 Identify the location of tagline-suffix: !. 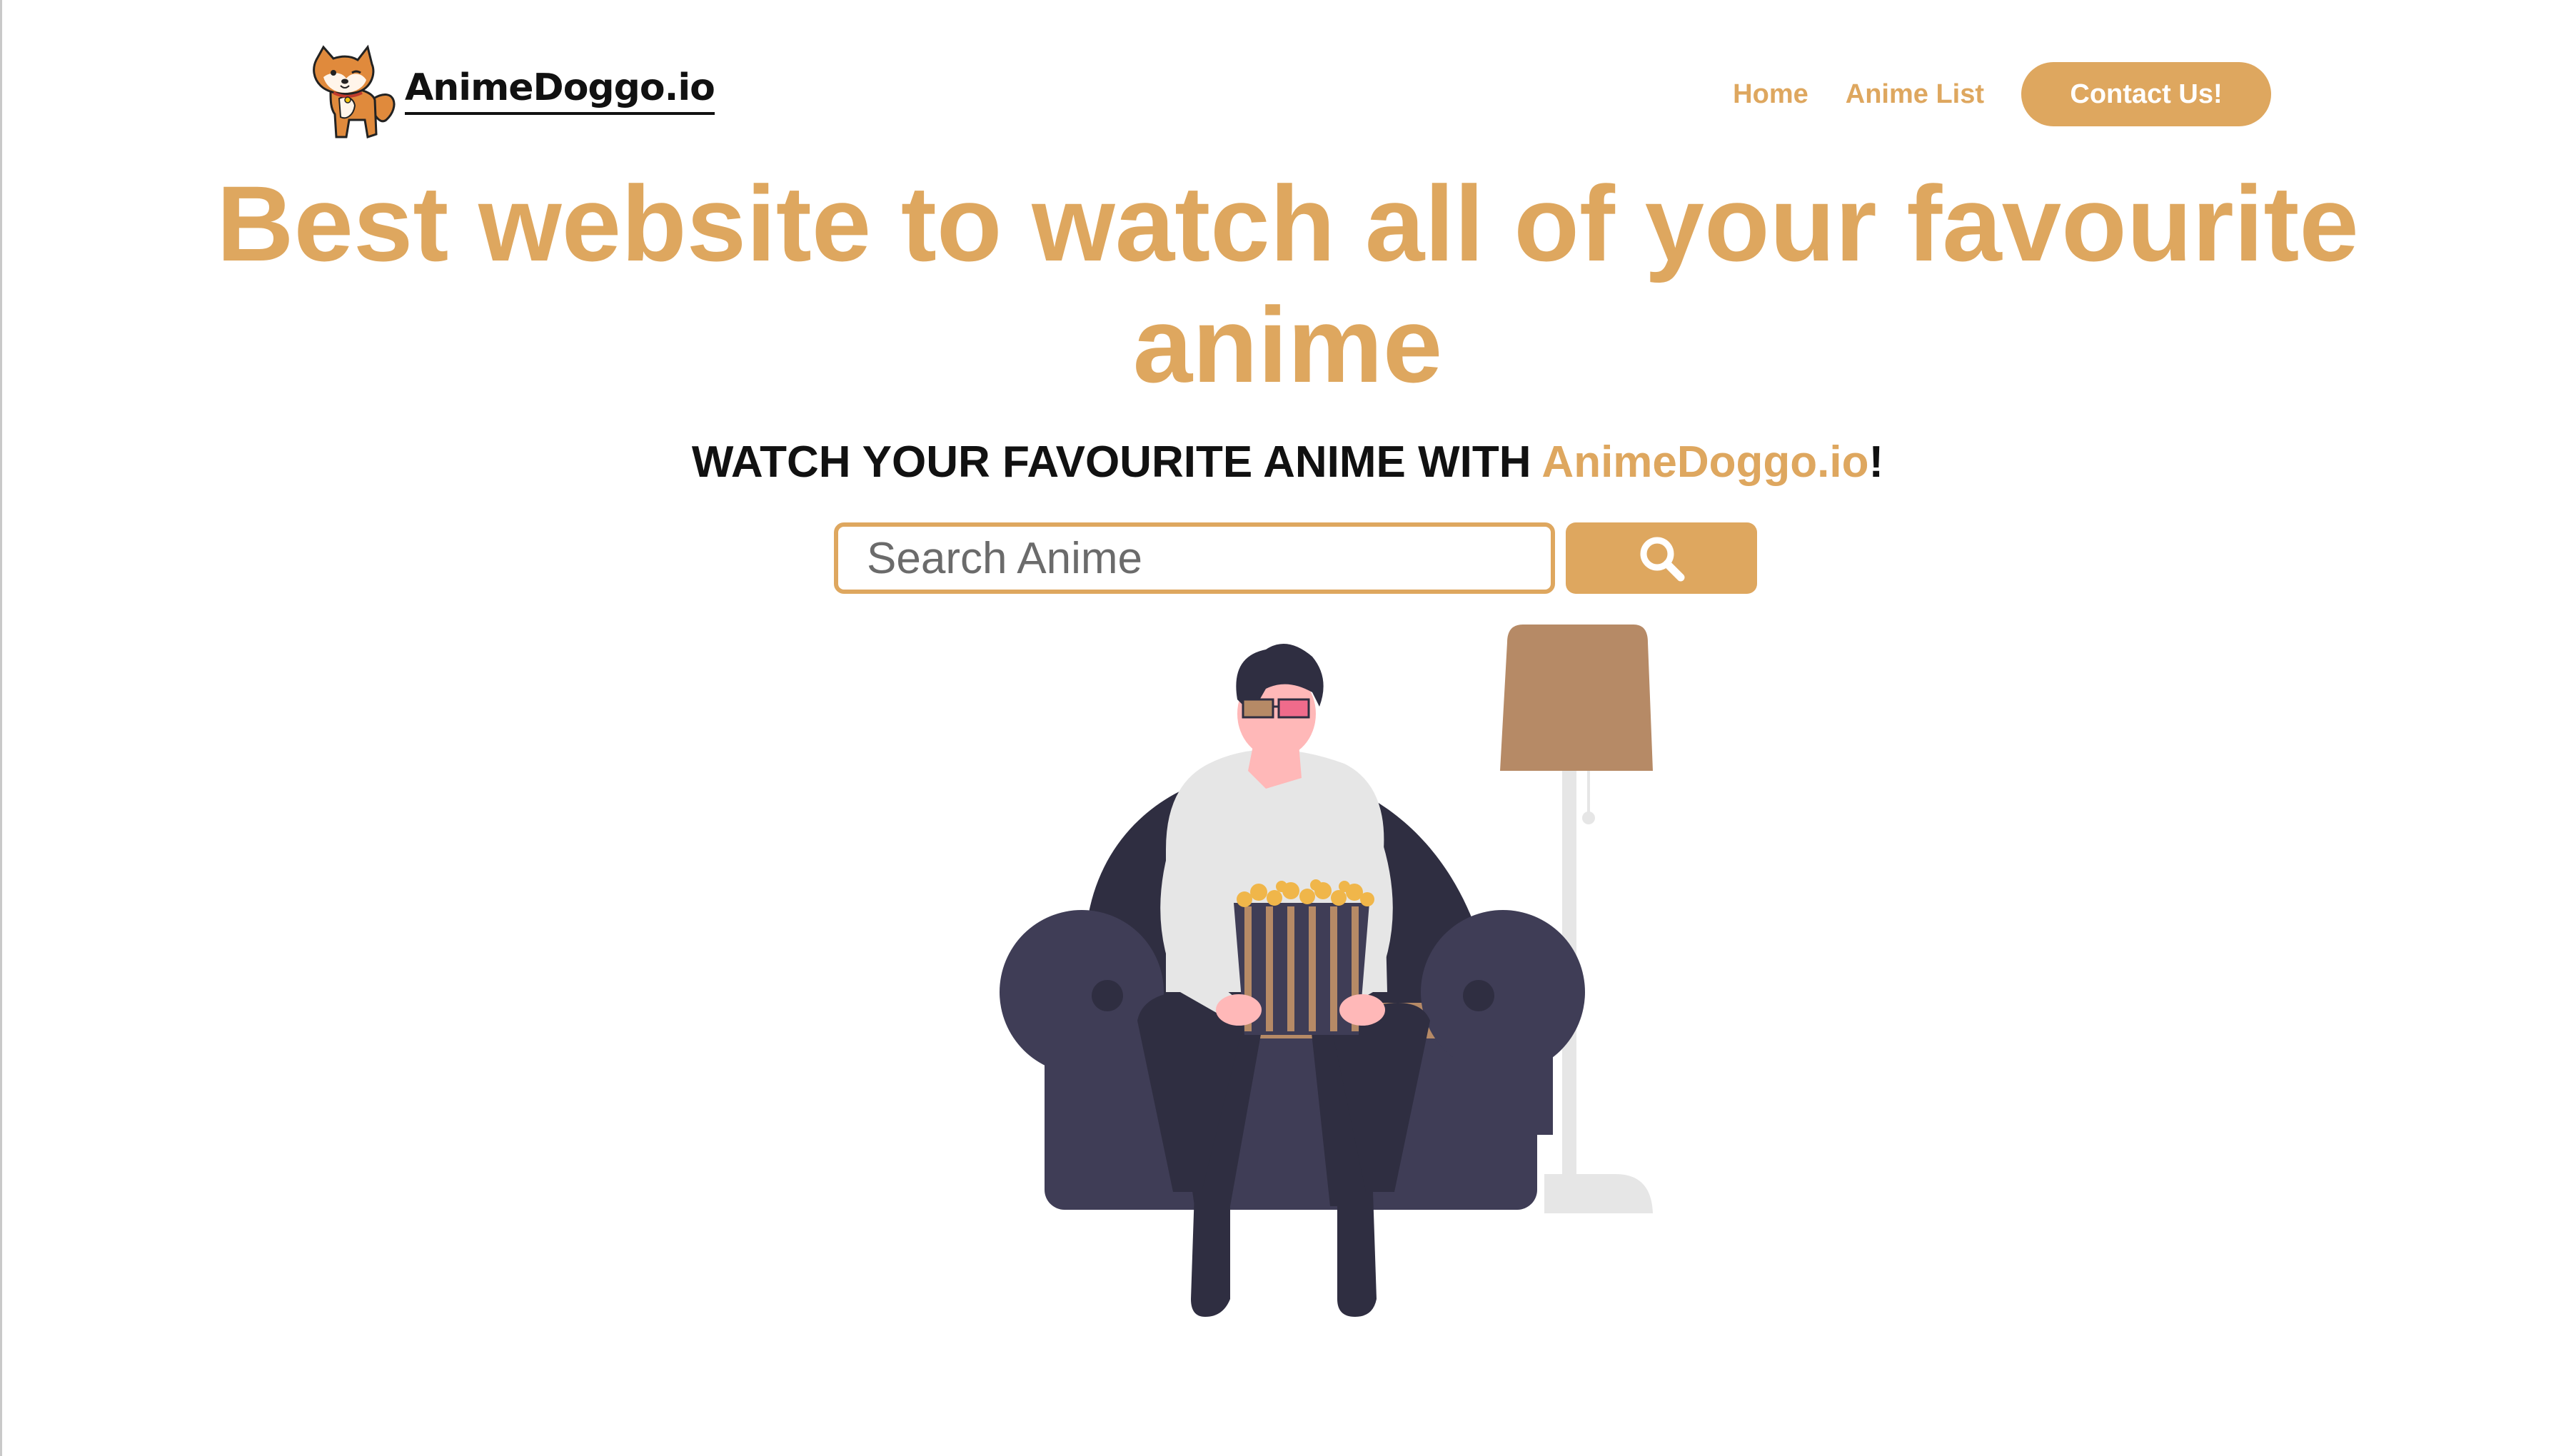
(1876, 462).